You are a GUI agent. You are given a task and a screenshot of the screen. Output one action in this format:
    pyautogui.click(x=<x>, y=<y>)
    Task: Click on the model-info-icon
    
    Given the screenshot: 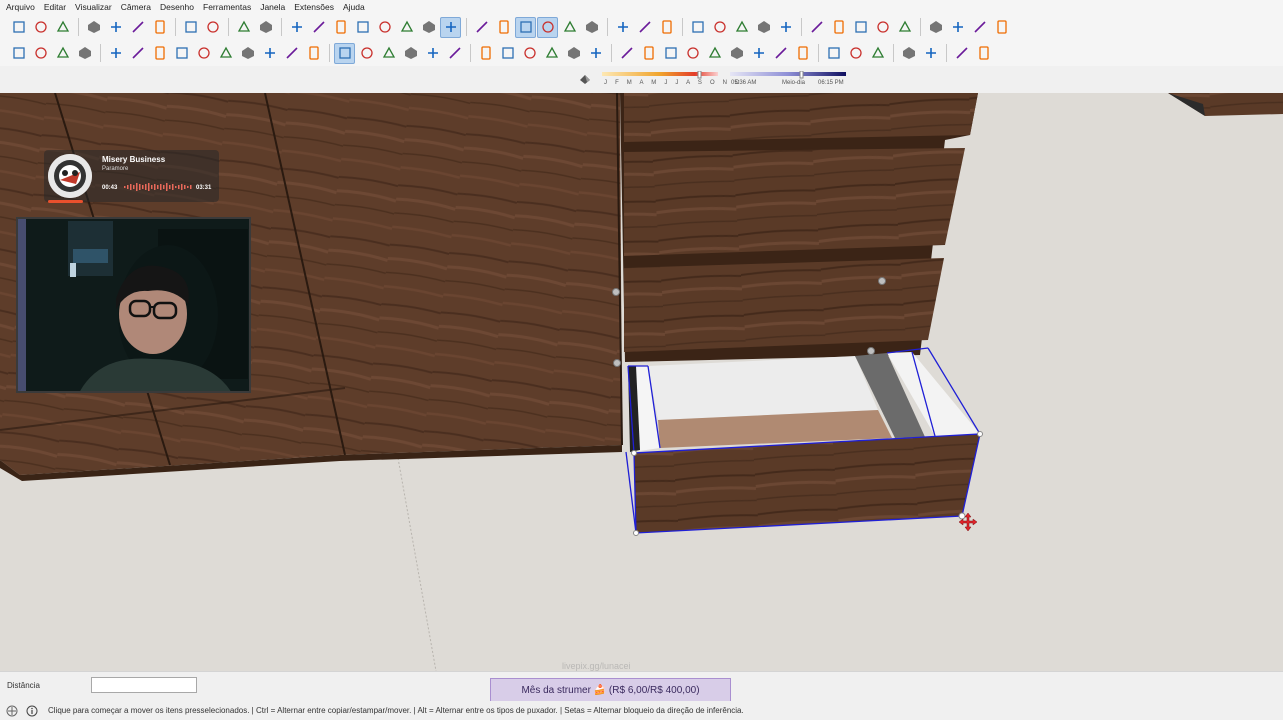 What is the action you would take?
    pyautogui.click(x=265, y=27)
    